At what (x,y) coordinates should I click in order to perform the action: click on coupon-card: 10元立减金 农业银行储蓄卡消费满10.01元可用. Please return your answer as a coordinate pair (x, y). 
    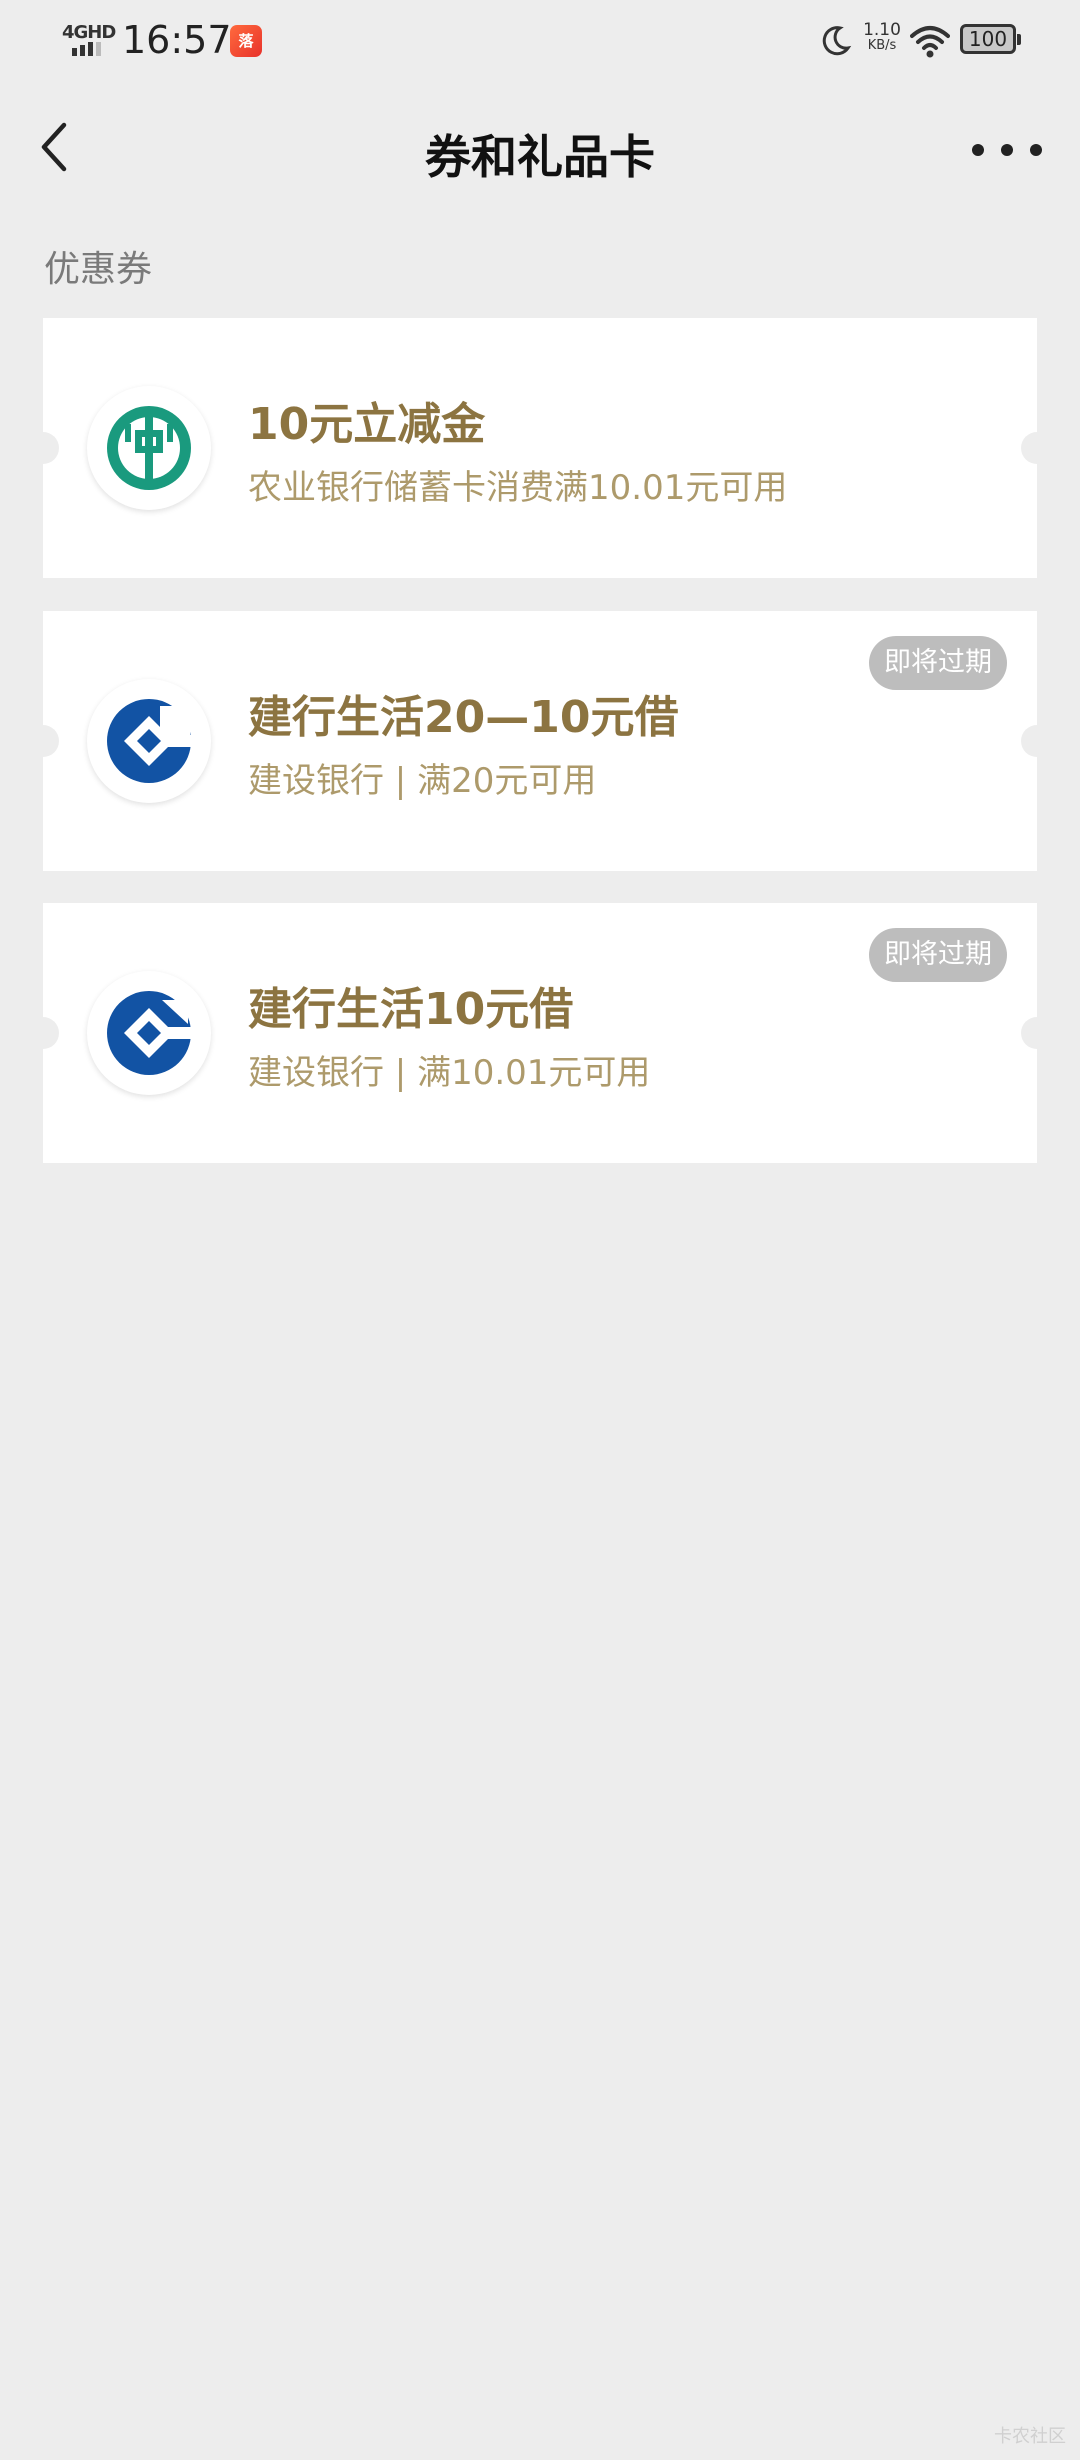
    Looking at the image, I should click on (540, 448).